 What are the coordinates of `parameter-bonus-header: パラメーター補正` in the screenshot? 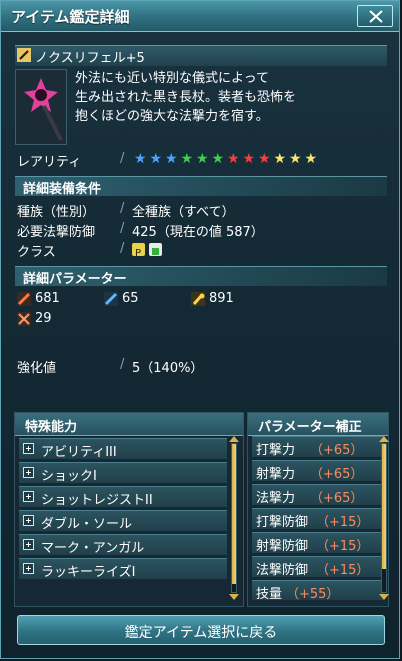 It's located at (318, 424).